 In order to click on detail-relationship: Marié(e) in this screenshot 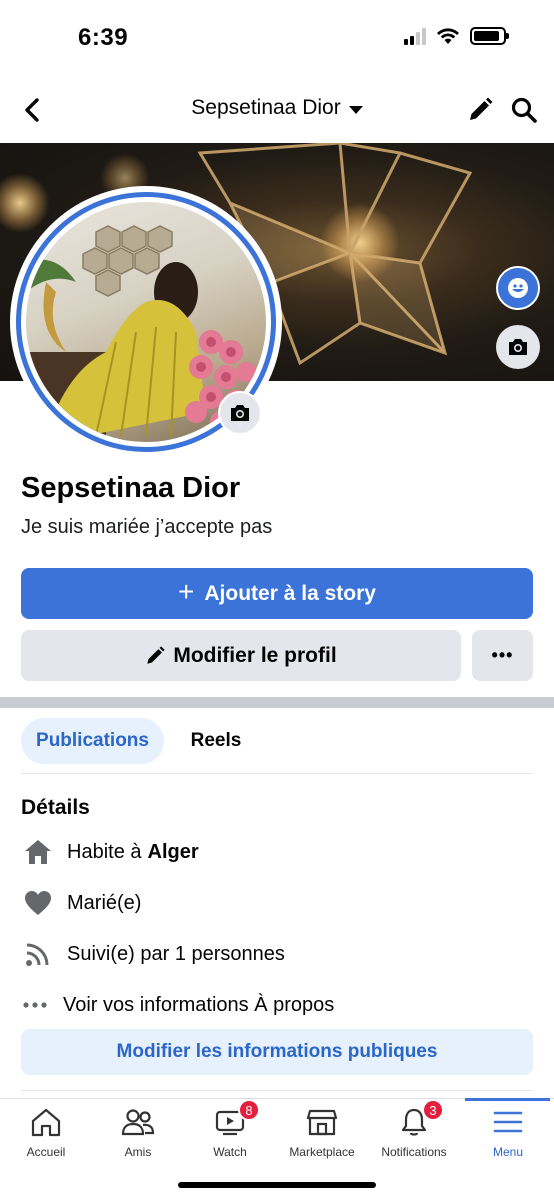, I will do `click(81, 903)`.